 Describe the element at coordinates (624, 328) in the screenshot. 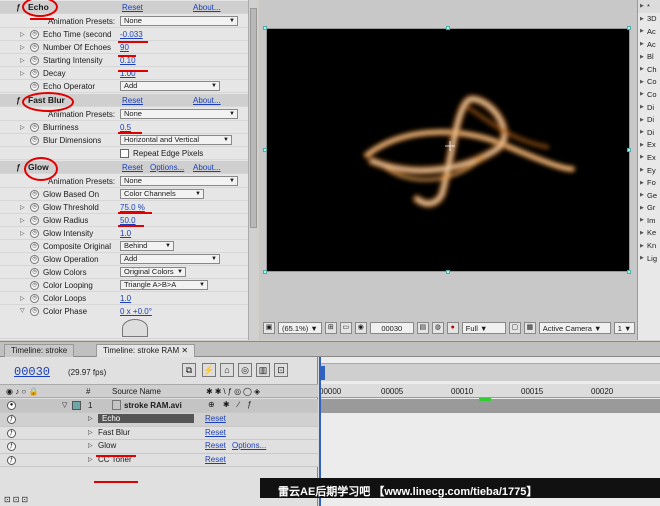

I see `view-layout-dropdown: 1 ▼` at that location.